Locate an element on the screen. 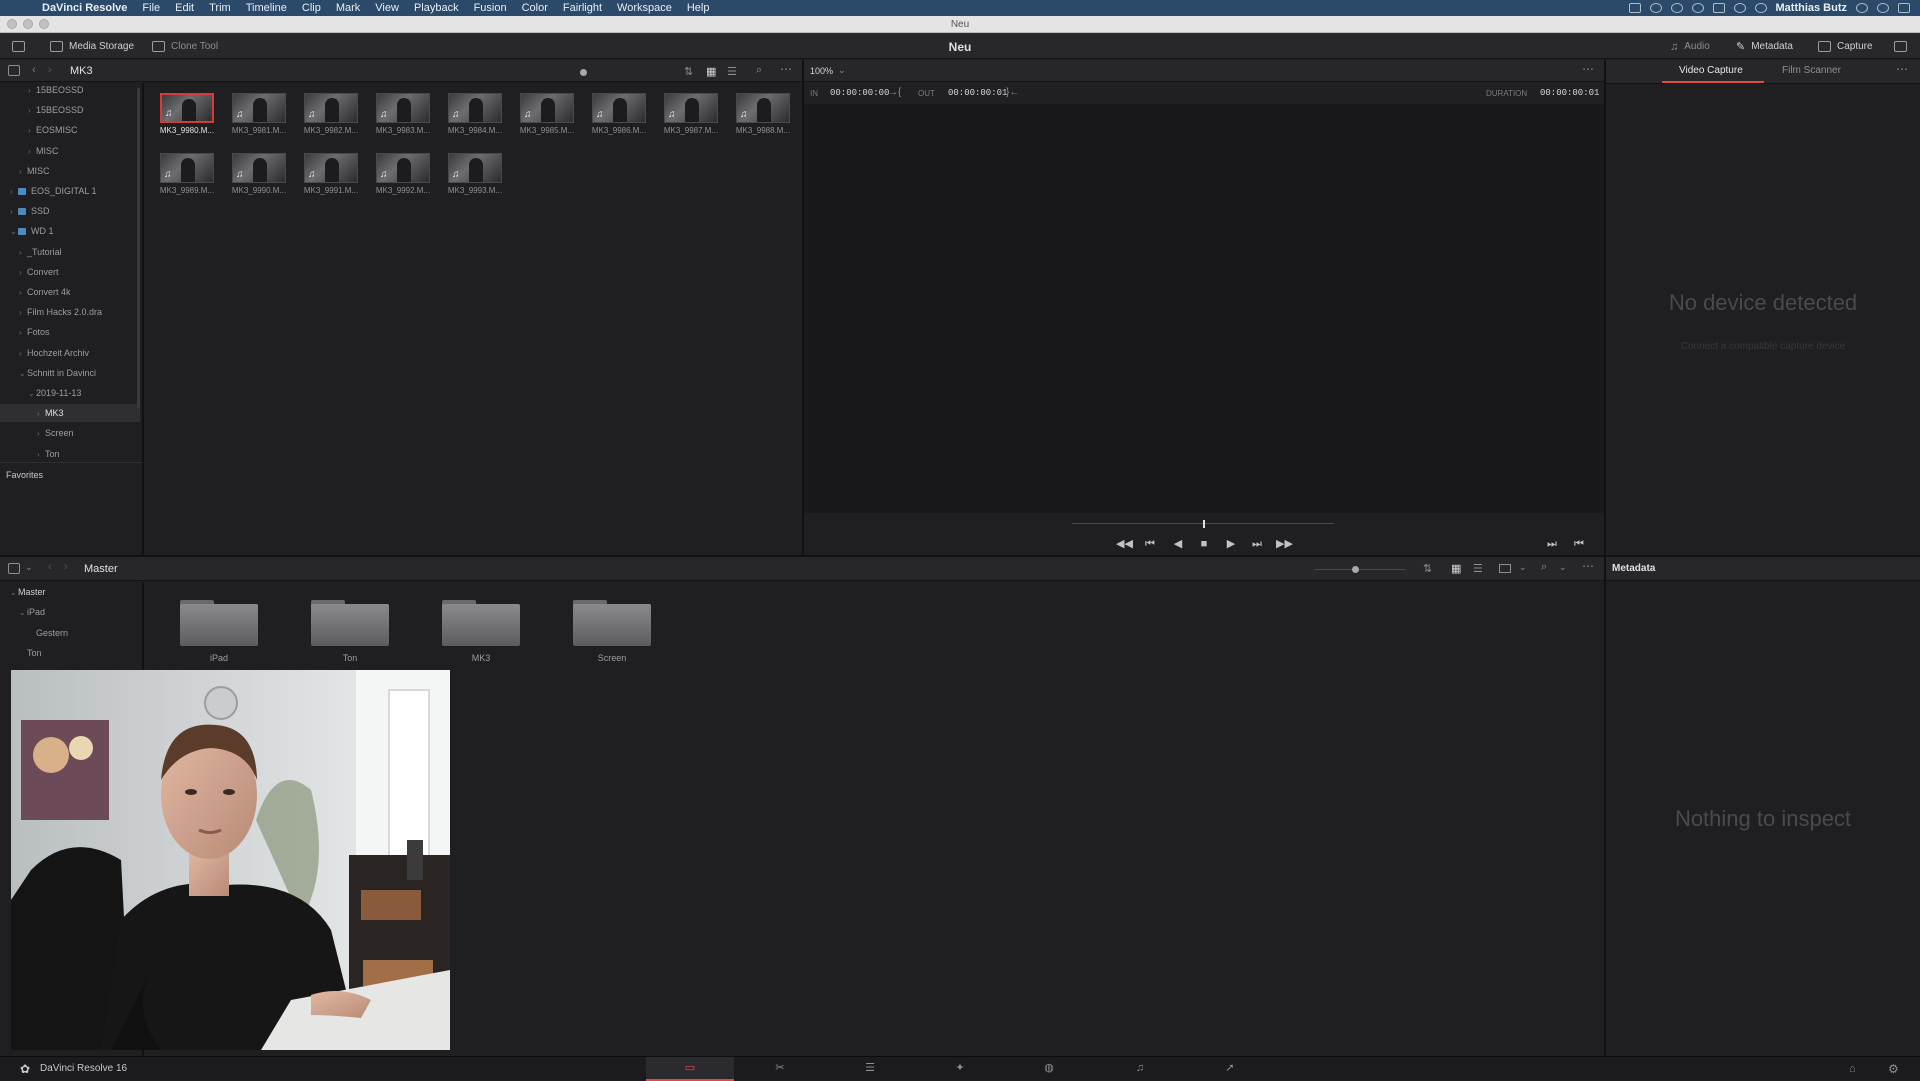  storage-tree-item: › Hochzeit Archiv is located at coordinates (70, 353).